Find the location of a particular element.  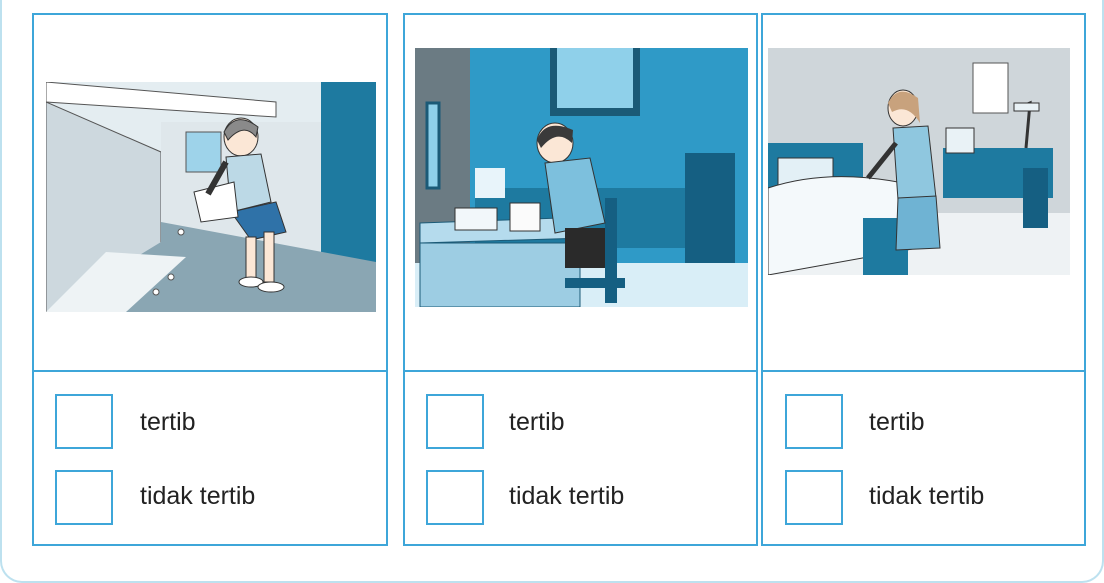

illustration-making-bed is located at coordinates (919, 161).